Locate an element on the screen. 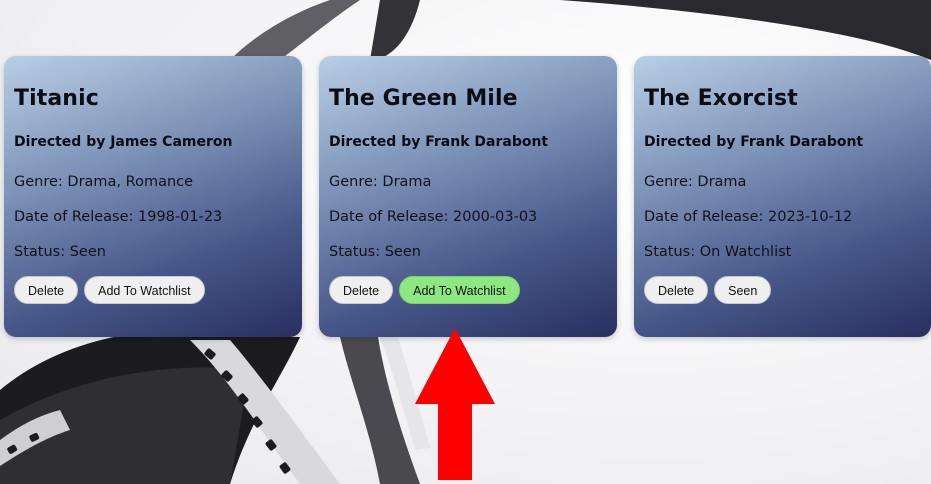 This screenshot has height=484, width=931. movie-genre: Genre: Drama, Romance is located at coordinates (104, 182).